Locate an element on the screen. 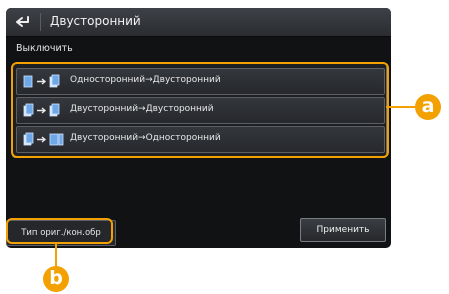 The width and height of the screenshot is (449, 294). callout-a-line is located at coordinates (401, 107).